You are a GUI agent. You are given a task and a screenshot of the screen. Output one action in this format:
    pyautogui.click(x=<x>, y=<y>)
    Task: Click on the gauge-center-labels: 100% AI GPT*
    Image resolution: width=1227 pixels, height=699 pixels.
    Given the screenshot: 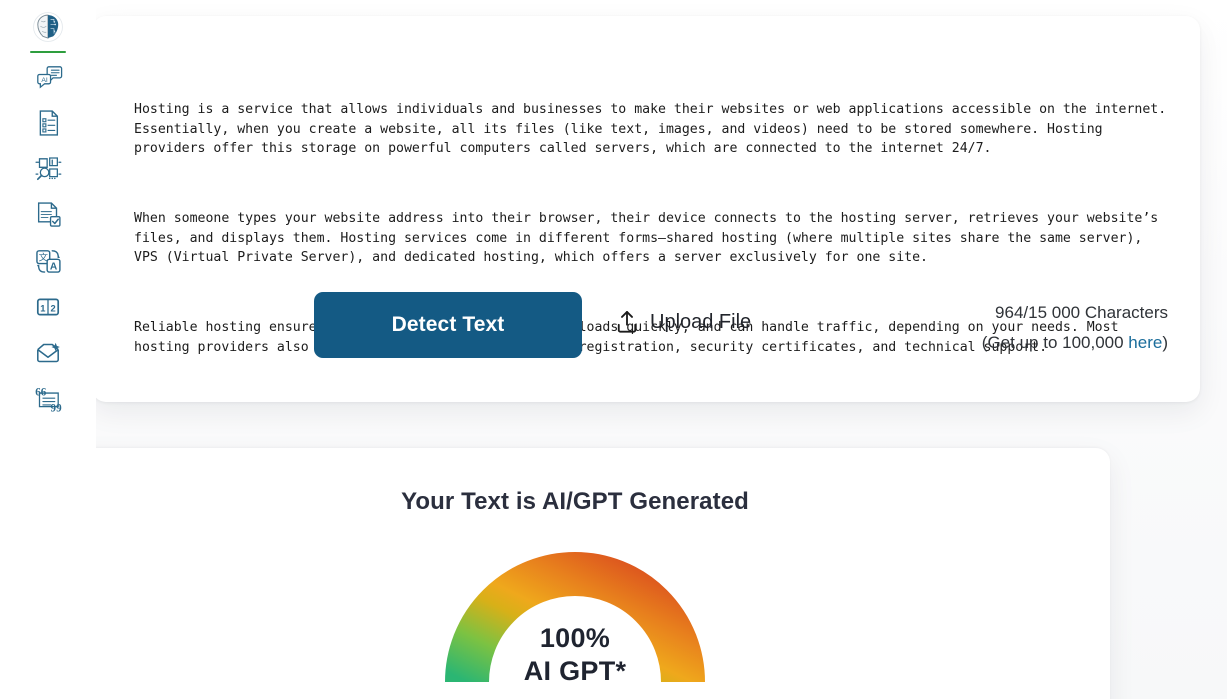 What is the action you would take?
    pyautogui.click(x=575, y=655)
    